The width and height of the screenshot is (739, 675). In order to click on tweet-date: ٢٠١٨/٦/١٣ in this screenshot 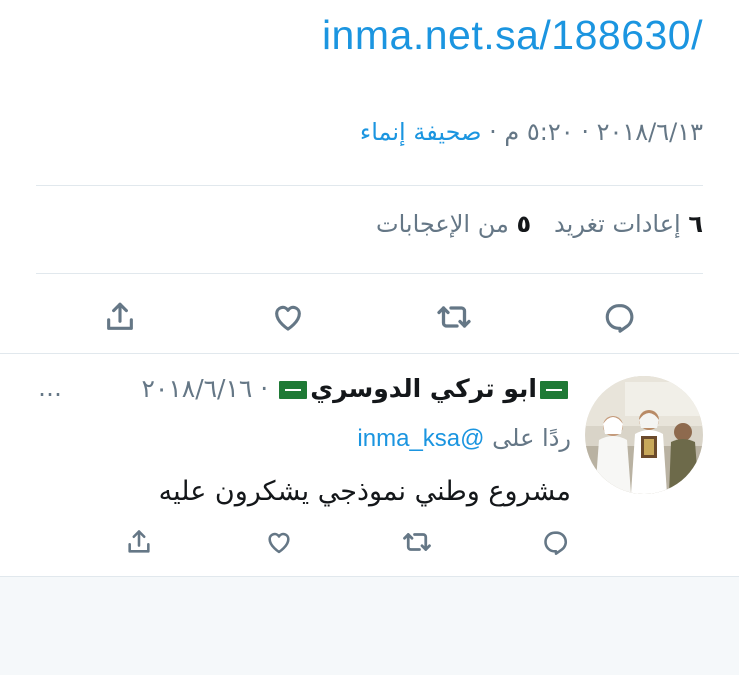, I will do `click(649, 132)`.